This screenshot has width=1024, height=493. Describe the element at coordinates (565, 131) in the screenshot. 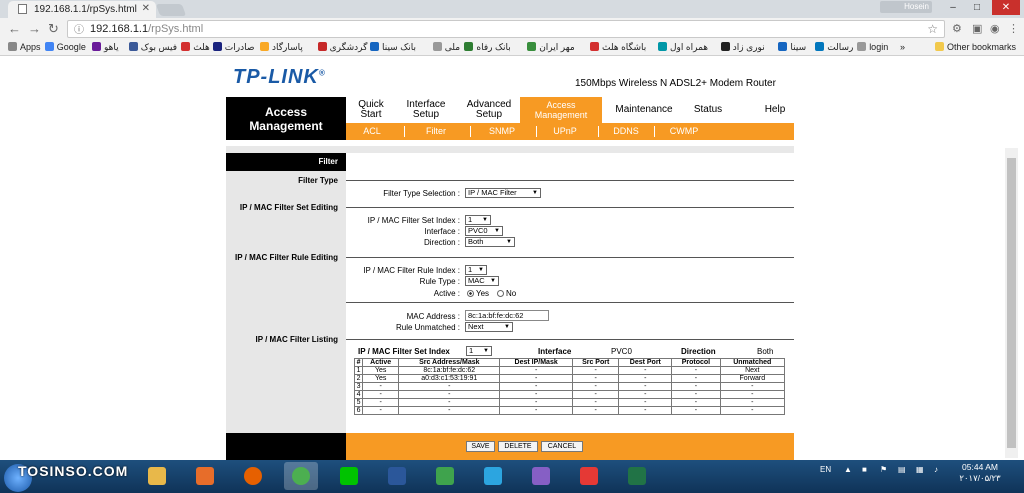

I see `submenu-upnp: UPnP` at that location.